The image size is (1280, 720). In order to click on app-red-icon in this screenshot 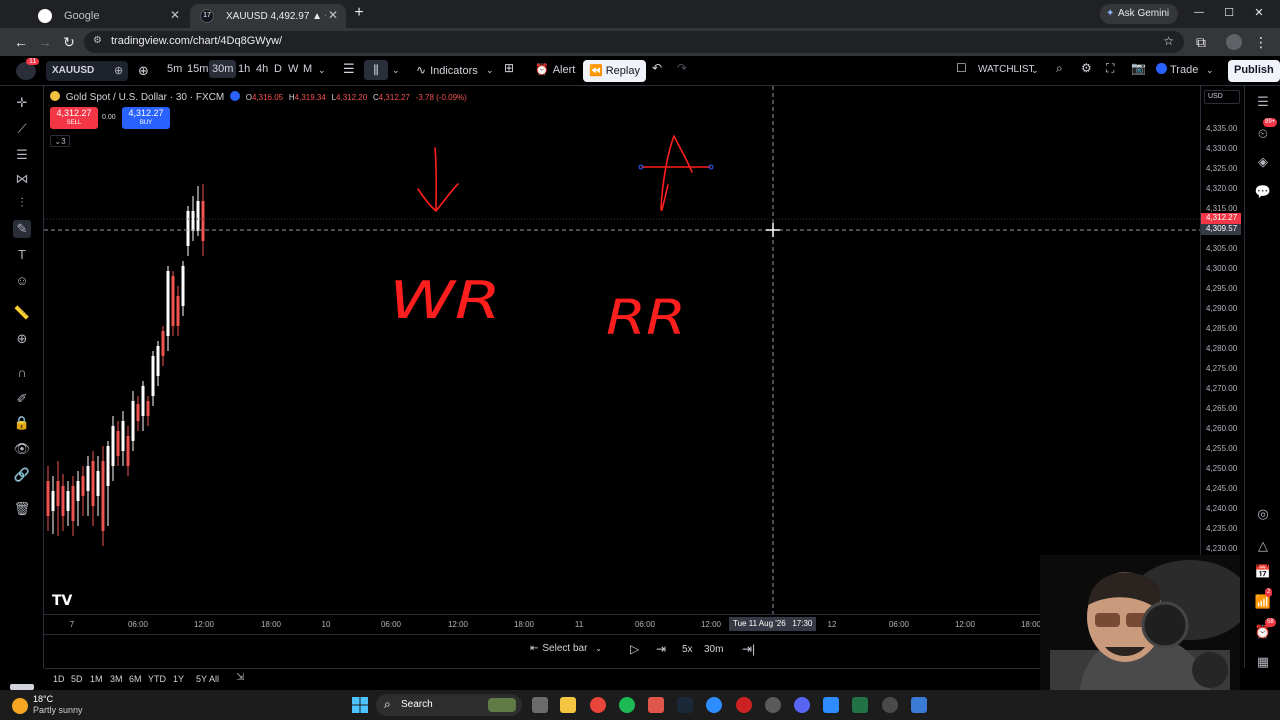, I will do `click(744, 705)`.